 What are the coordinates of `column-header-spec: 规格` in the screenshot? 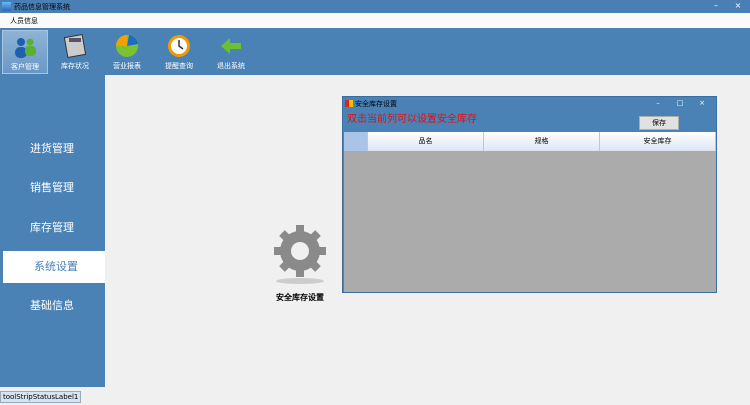 It's located at (542, 141).